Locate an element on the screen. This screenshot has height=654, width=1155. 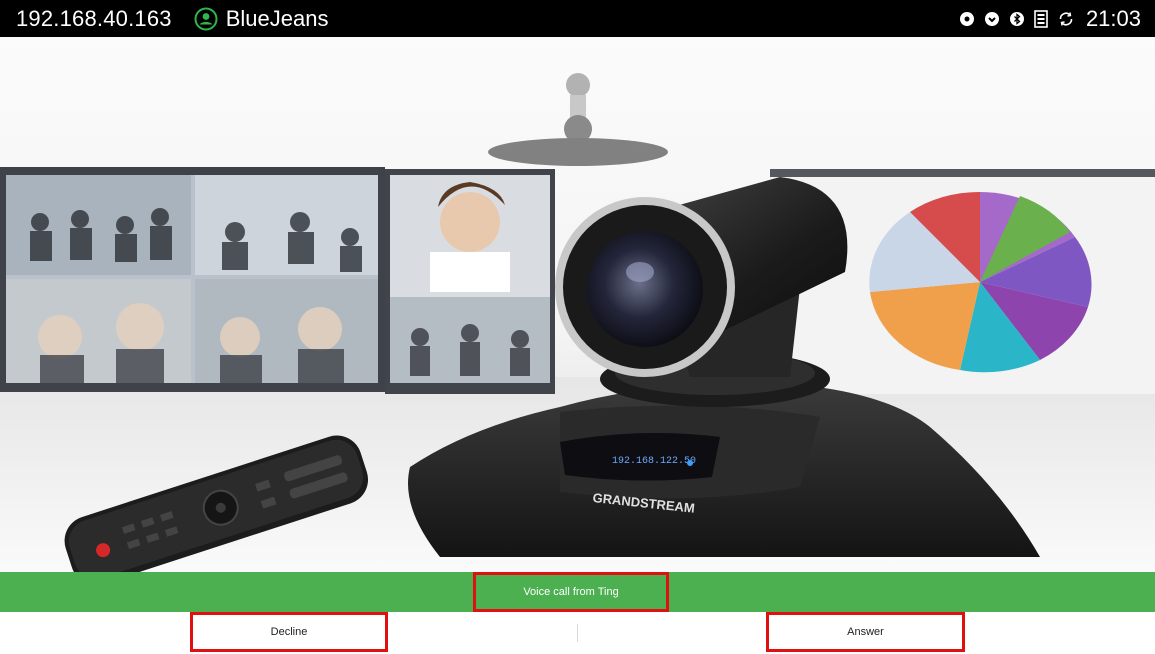
account-icon is located at coordinates (206, 19).